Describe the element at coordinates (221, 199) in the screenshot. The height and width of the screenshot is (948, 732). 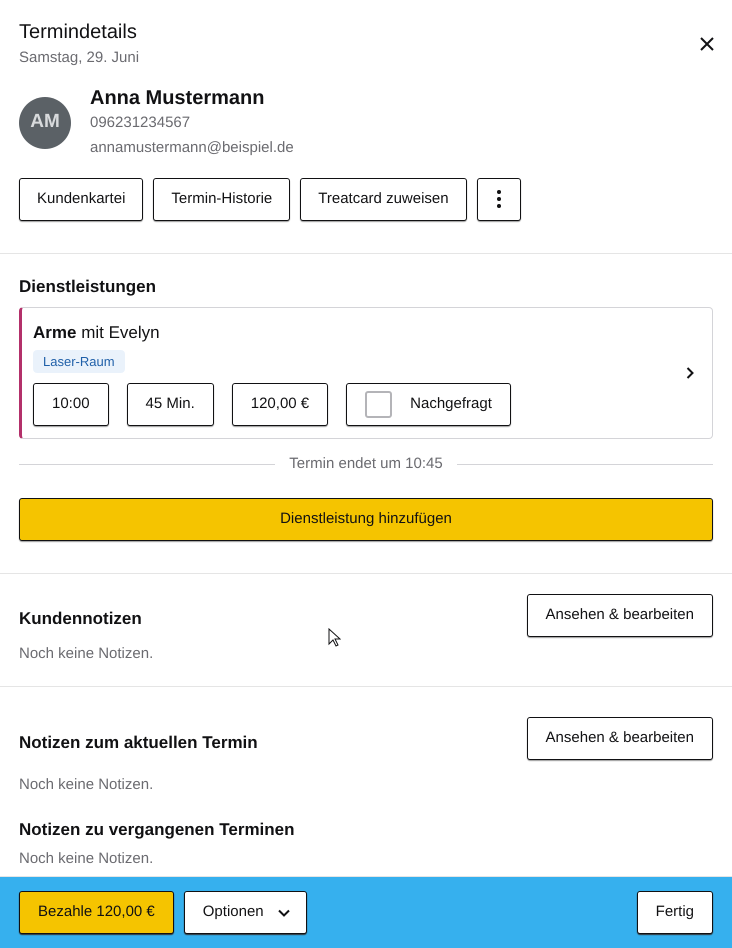
I see `action-button: Termin-Historie` at that location.